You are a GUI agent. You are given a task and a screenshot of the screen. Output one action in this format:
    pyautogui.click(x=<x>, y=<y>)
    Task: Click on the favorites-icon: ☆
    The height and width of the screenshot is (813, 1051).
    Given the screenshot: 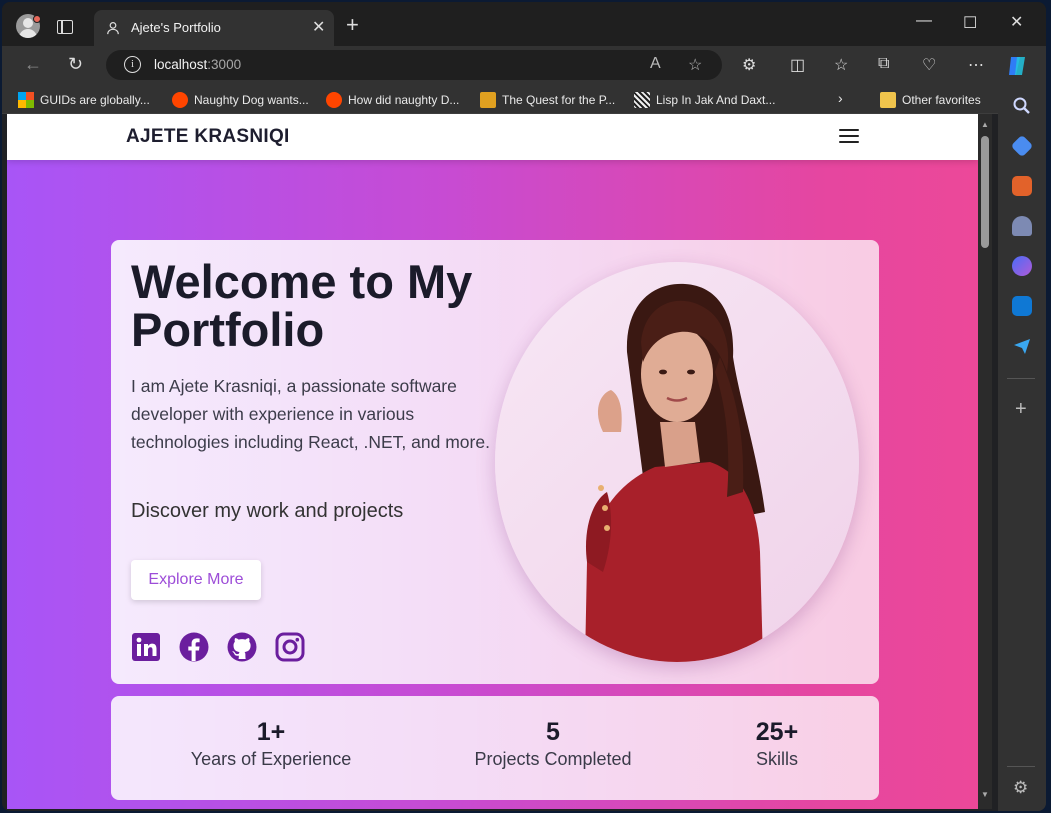 What is the action you would take?
    pyautogui.click(x=841, y=65)
    